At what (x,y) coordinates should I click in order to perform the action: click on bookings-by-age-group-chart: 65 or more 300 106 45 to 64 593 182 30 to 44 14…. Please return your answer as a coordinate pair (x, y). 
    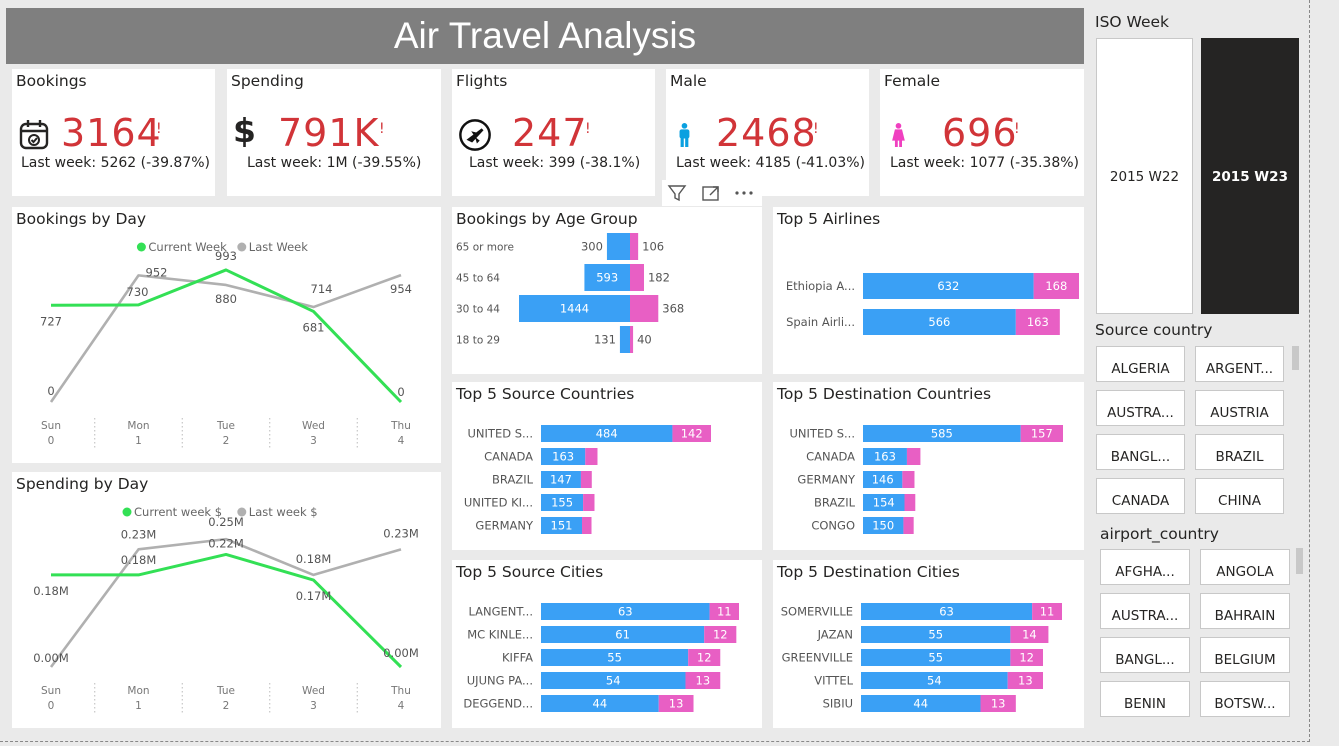
    Looking at the image, I should click on (607, 290).